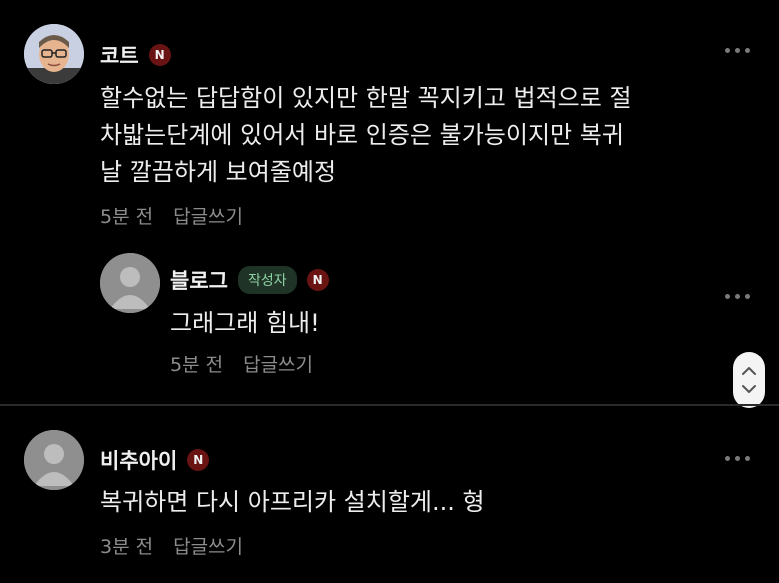  Describe the element at coordinates (267, 280) in the screenshot. I see `author-tag: 작성자` at that location.